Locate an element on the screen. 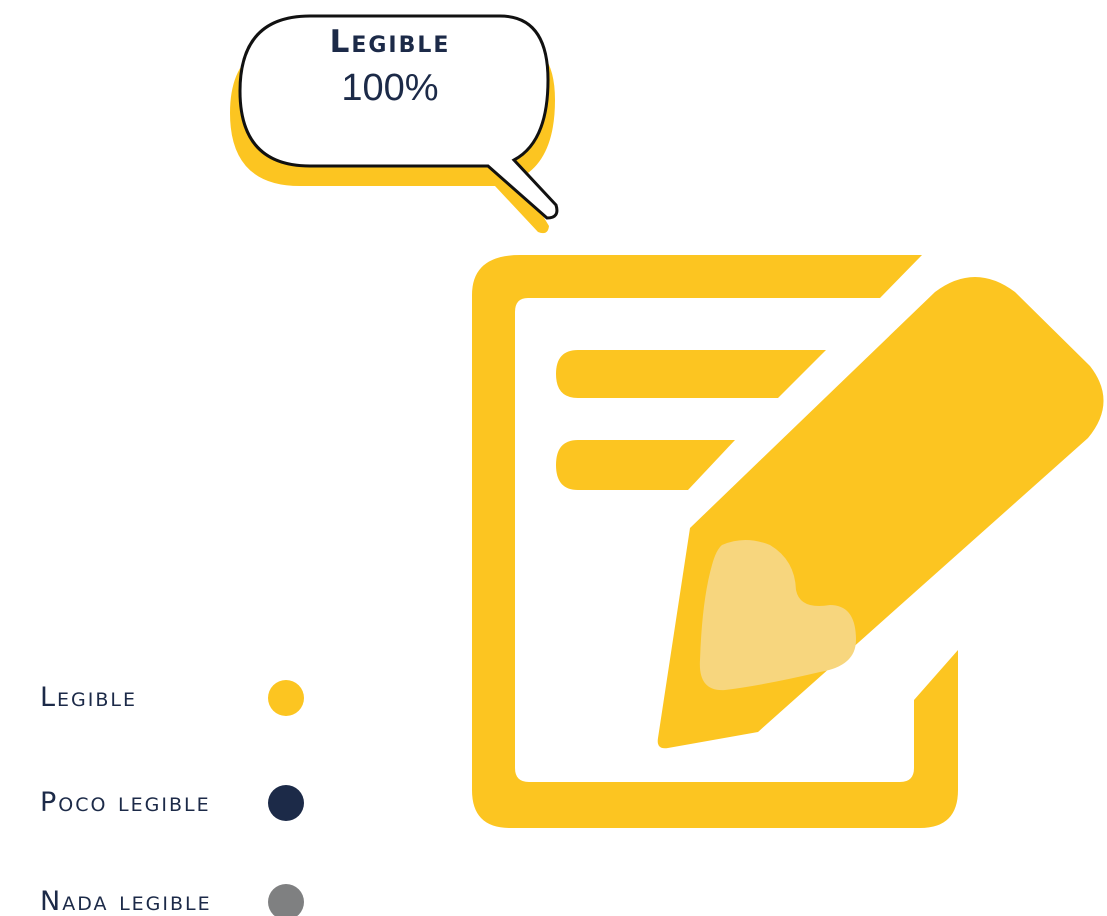 Image resolution: width=1107 pixels, height=916 pixels. legend-label: Nada legible is located at coordinates (126, 901).